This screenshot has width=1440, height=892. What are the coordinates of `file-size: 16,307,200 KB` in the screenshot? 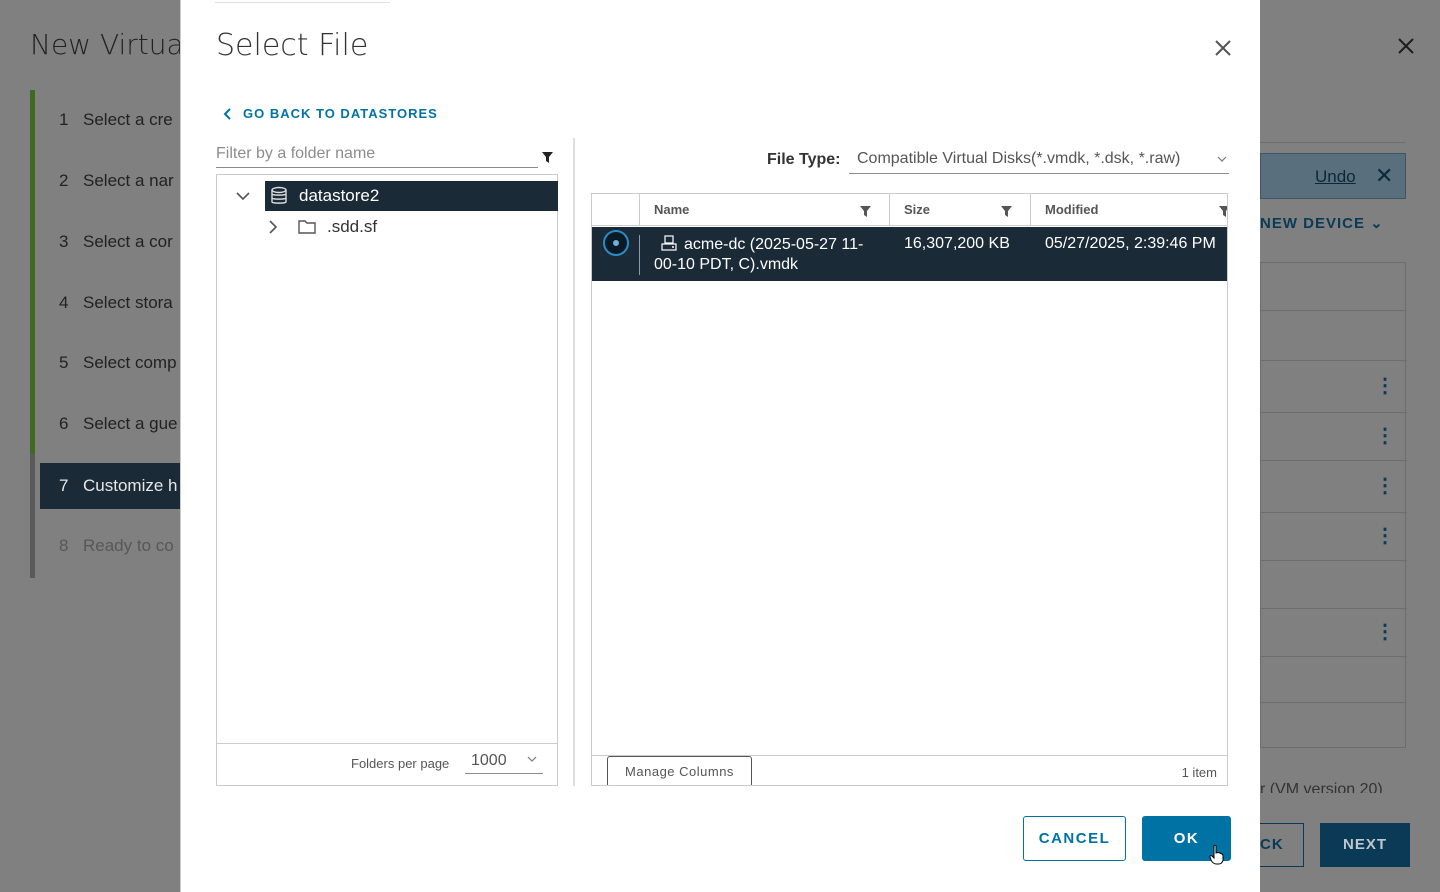 It's located at (957, 243).